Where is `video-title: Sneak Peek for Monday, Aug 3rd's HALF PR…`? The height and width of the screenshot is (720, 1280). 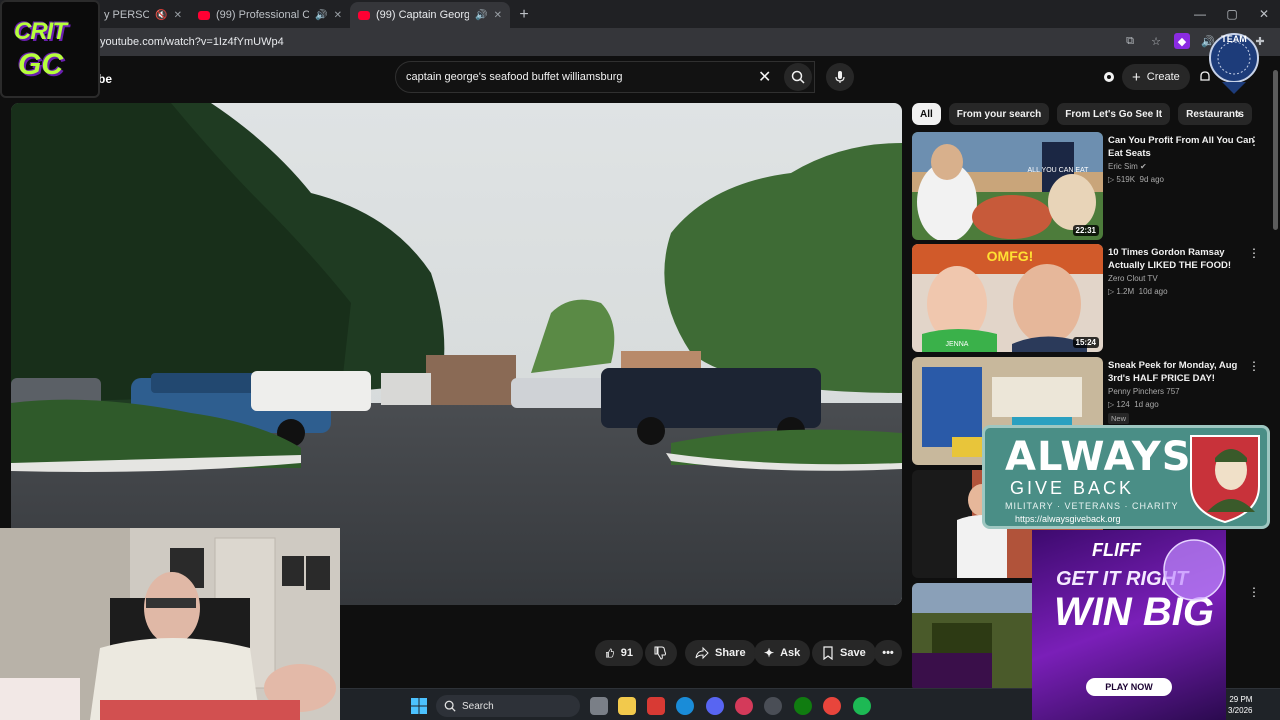 video-title: Sneak Peek for Monday, Aug 3rd's HALF PR… is located at coordinates (1183, 372).